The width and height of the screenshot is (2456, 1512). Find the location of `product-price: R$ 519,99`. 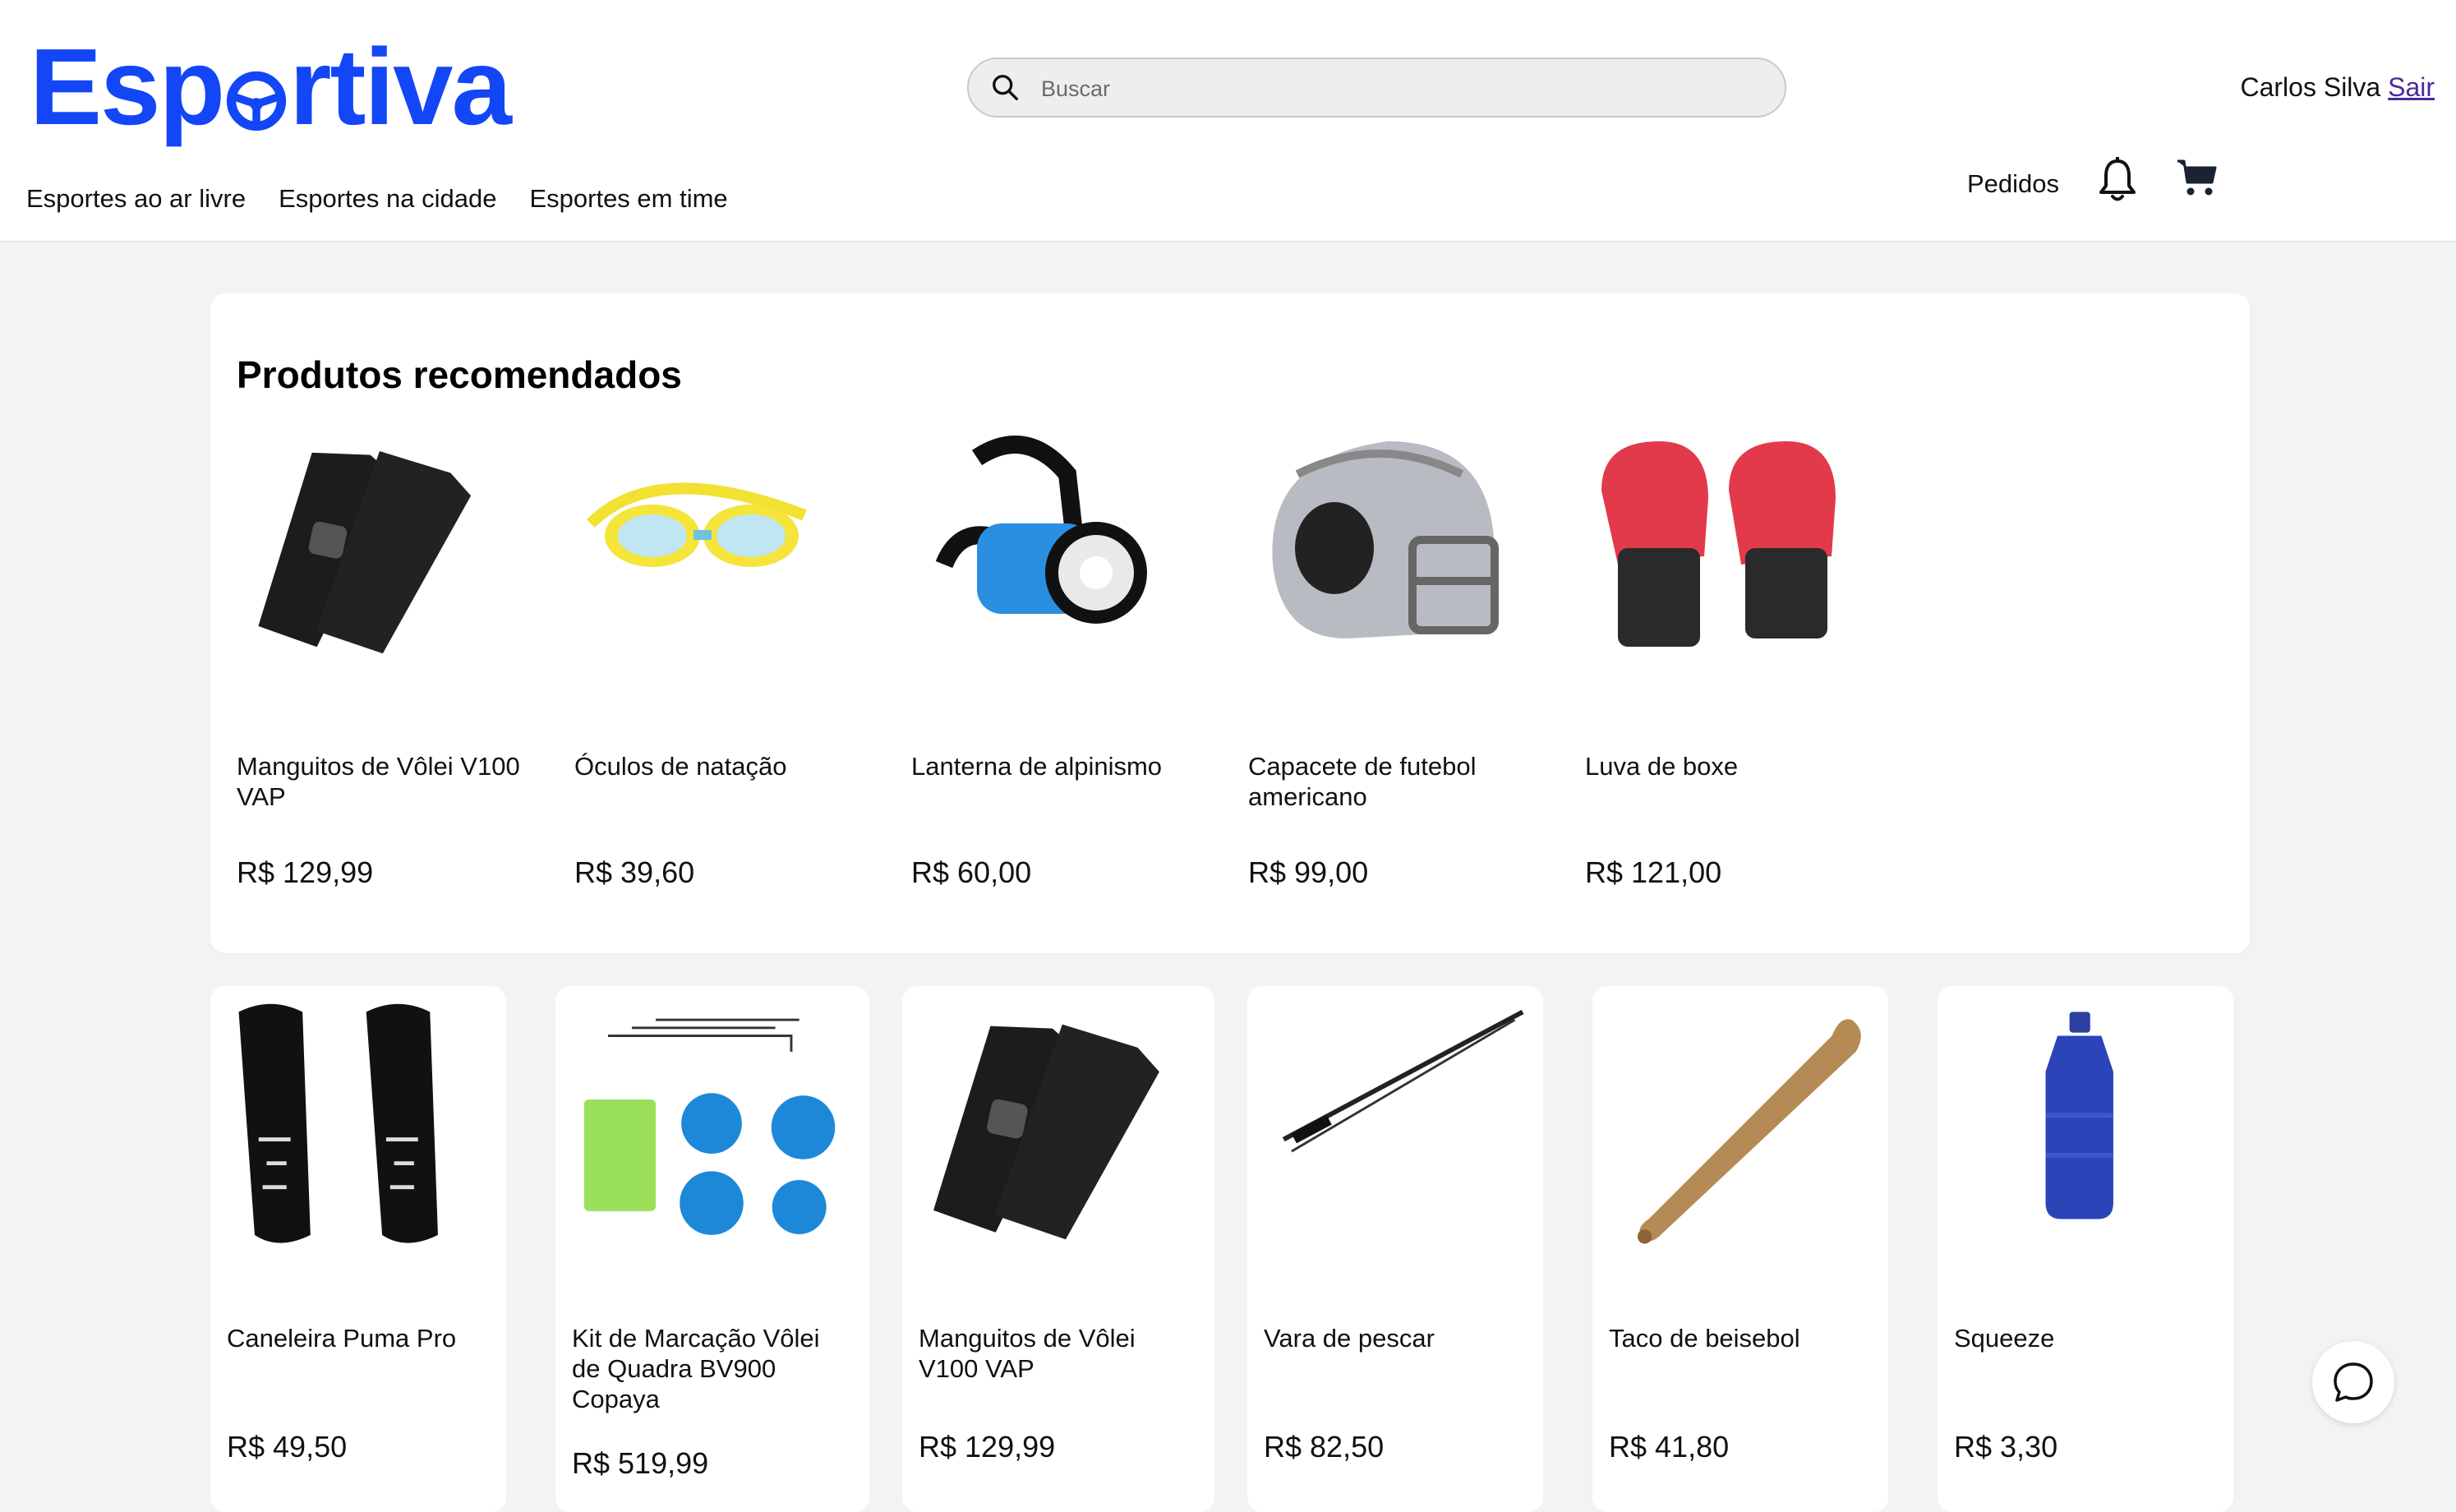

product-price: R$ 519,99 is located at coordinates (640, 1463).